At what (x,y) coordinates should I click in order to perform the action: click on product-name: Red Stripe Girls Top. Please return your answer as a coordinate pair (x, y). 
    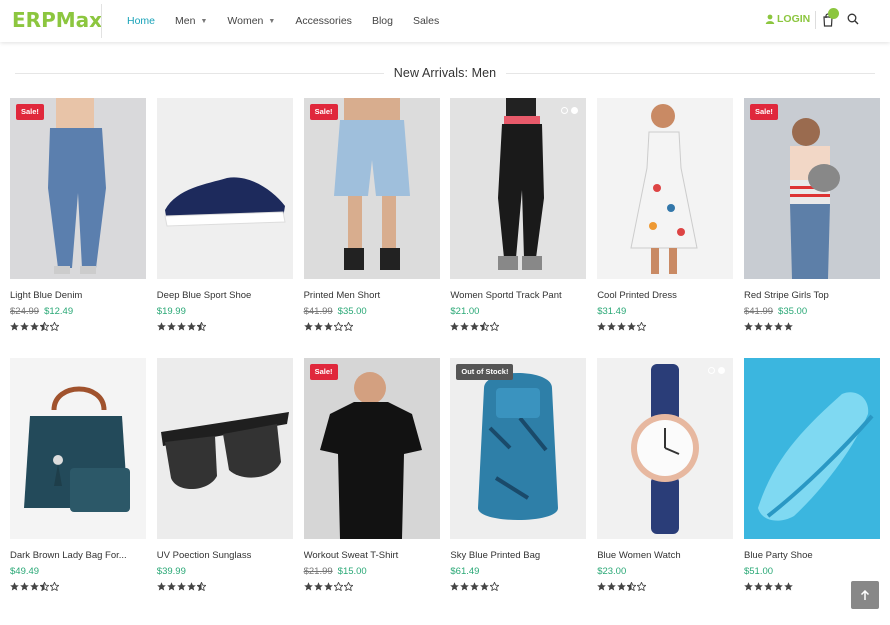
    Looking at the image, I should click on (812, 296).